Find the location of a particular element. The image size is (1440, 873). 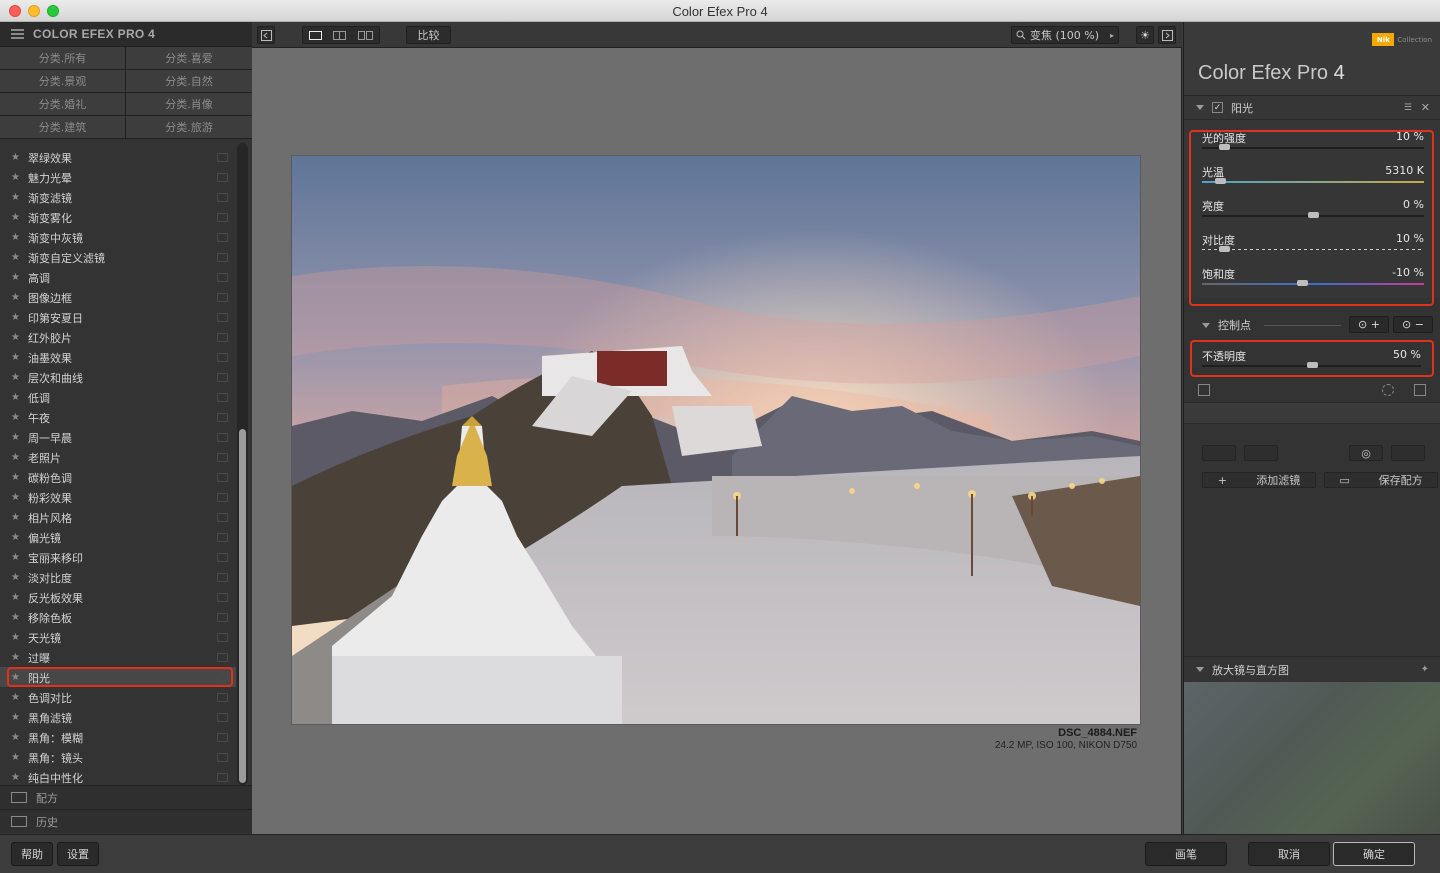

opacity-knob is located at coordinates (1312, 365).